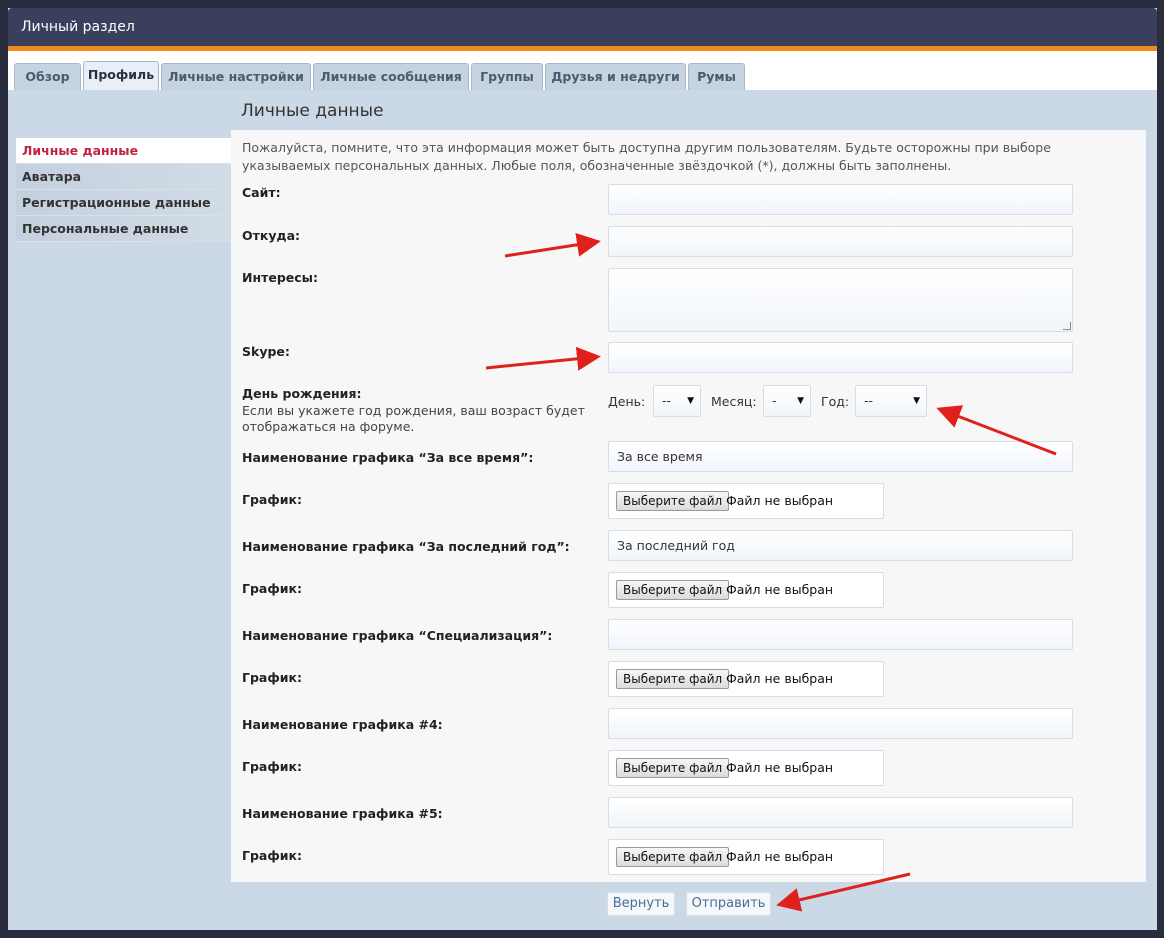 The height and width of the screenshot is (938, 1164). I want to click on chart3-name-input, so click(840, 634).